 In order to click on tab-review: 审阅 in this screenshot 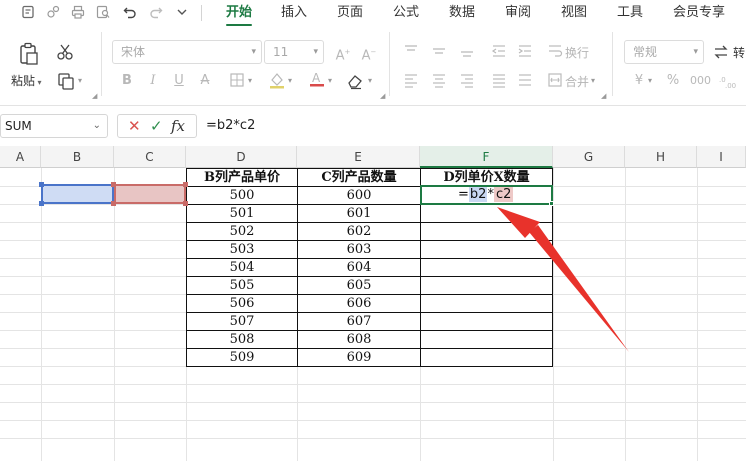, I will do `click(518, 13)`.